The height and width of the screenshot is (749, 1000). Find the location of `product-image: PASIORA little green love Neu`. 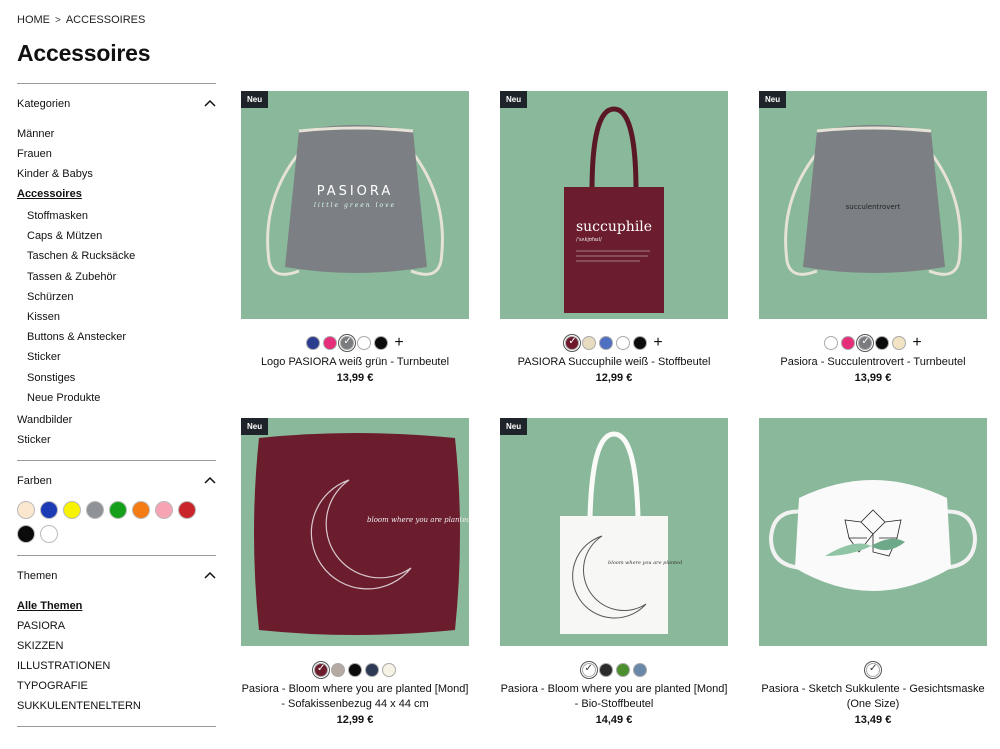

product-image: PASIORA little green love Neu is located at coordinates (355, 205).